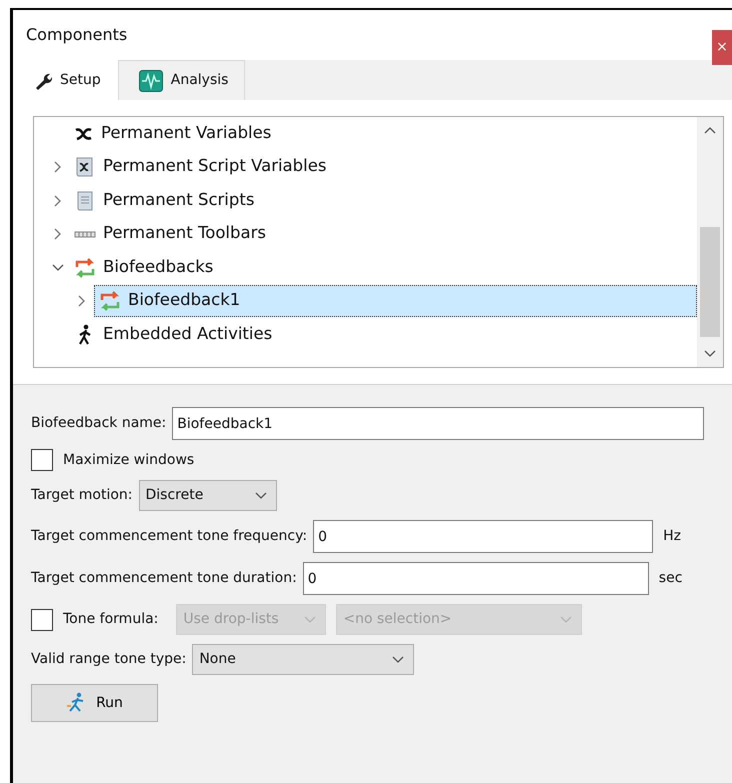  I want to click on unit-label: sec, so click(670, 578).